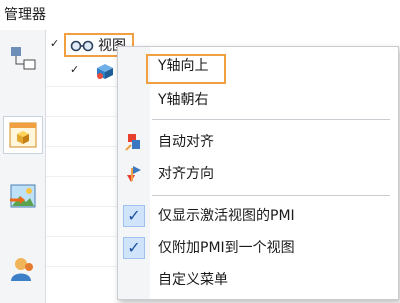  I want to click on sidebar-user-button, so click(23, 269).